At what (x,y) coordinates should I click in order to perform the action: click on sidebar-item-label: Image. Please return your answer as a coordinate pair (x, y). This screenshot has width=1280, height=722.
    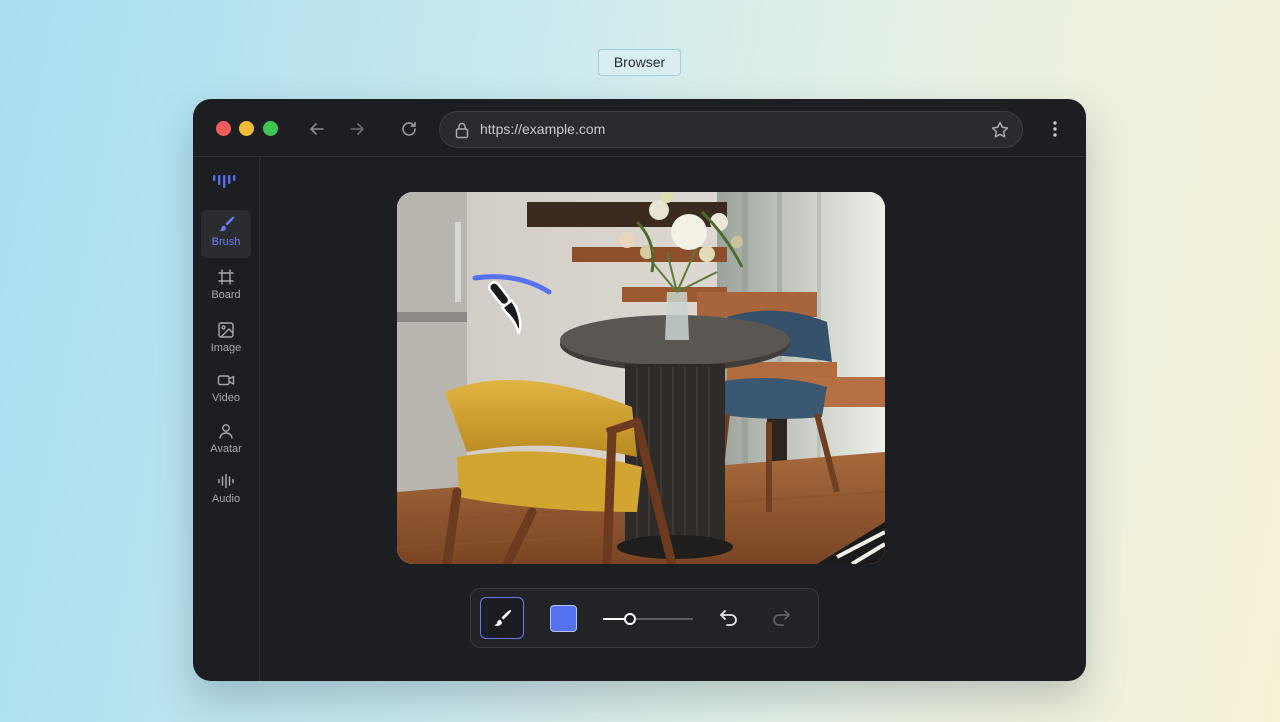
    Looking at the image, I should click on (226, 348).